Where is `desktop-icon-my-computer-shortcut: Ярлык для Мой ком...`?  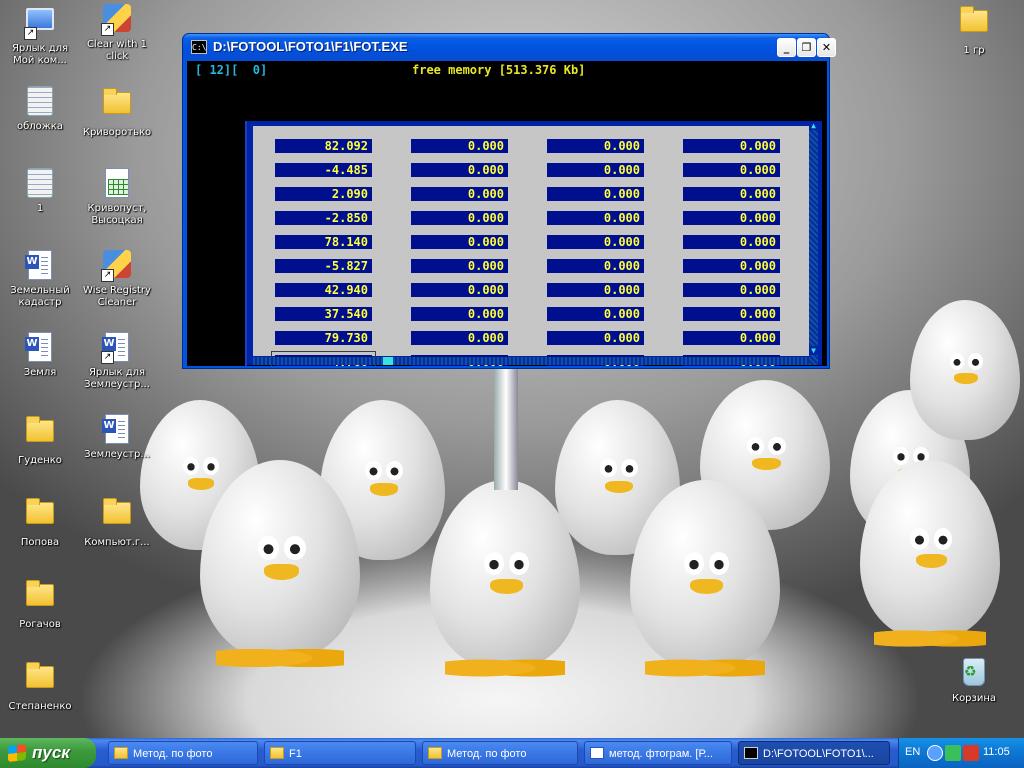 desktop-icon-my-computer-shortcut: Ярлык для Мой ком... is located at coordinates (40, 35).